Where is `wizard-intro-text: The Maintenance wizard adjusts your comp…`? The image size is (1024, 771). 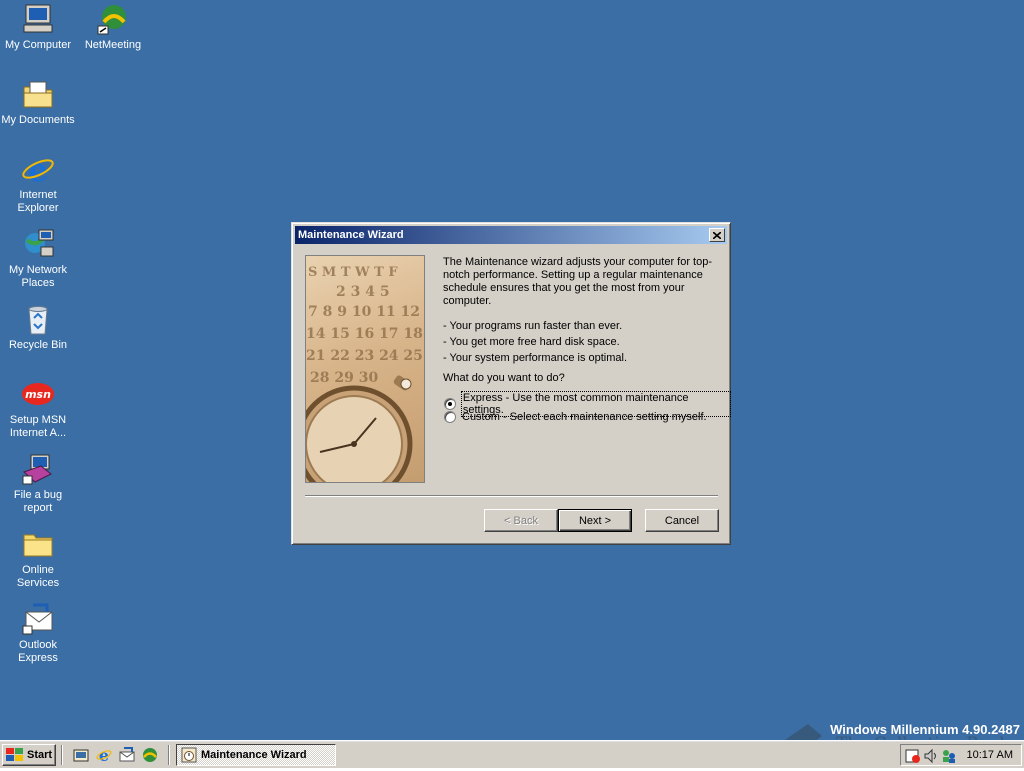
wizard-intro-text: The Maintenance wizard adjusts your comp… is located at coordinates (578, 281).